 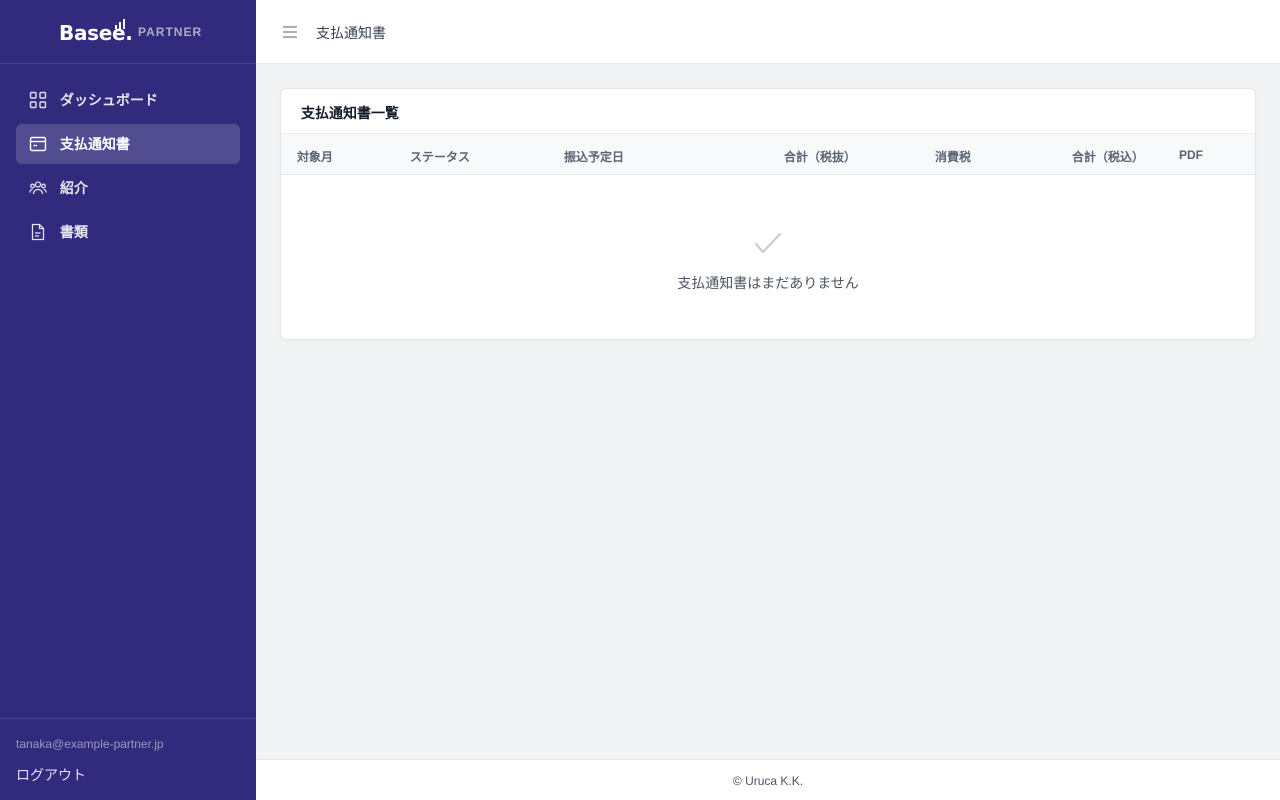 What do you see at coordinates (170, 32) in the screenshot?
I see `partner-label: PARTNER` at bounding box center [170, 32].